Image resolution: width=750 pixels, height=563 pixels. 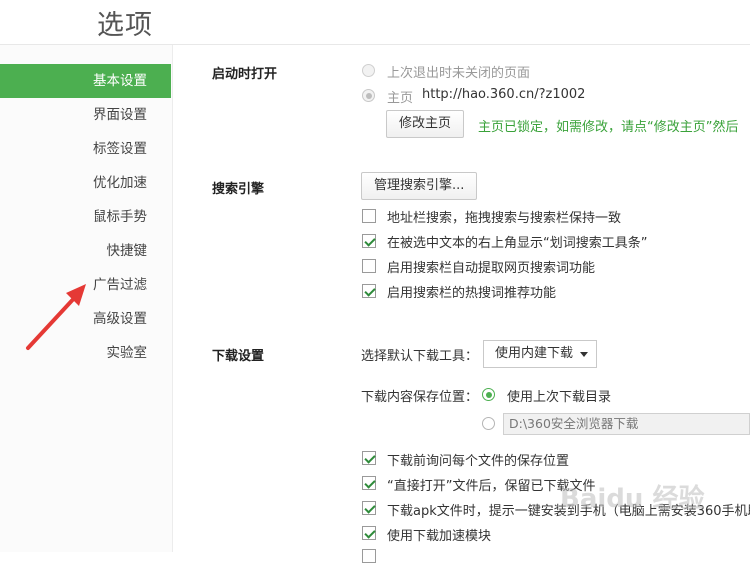 What do you see at coordinates (491, 486) in the screenshot?
I see `download-option-label-2: “直接打开”文件后，保留已下载文件` at bounding box center [491, 486].